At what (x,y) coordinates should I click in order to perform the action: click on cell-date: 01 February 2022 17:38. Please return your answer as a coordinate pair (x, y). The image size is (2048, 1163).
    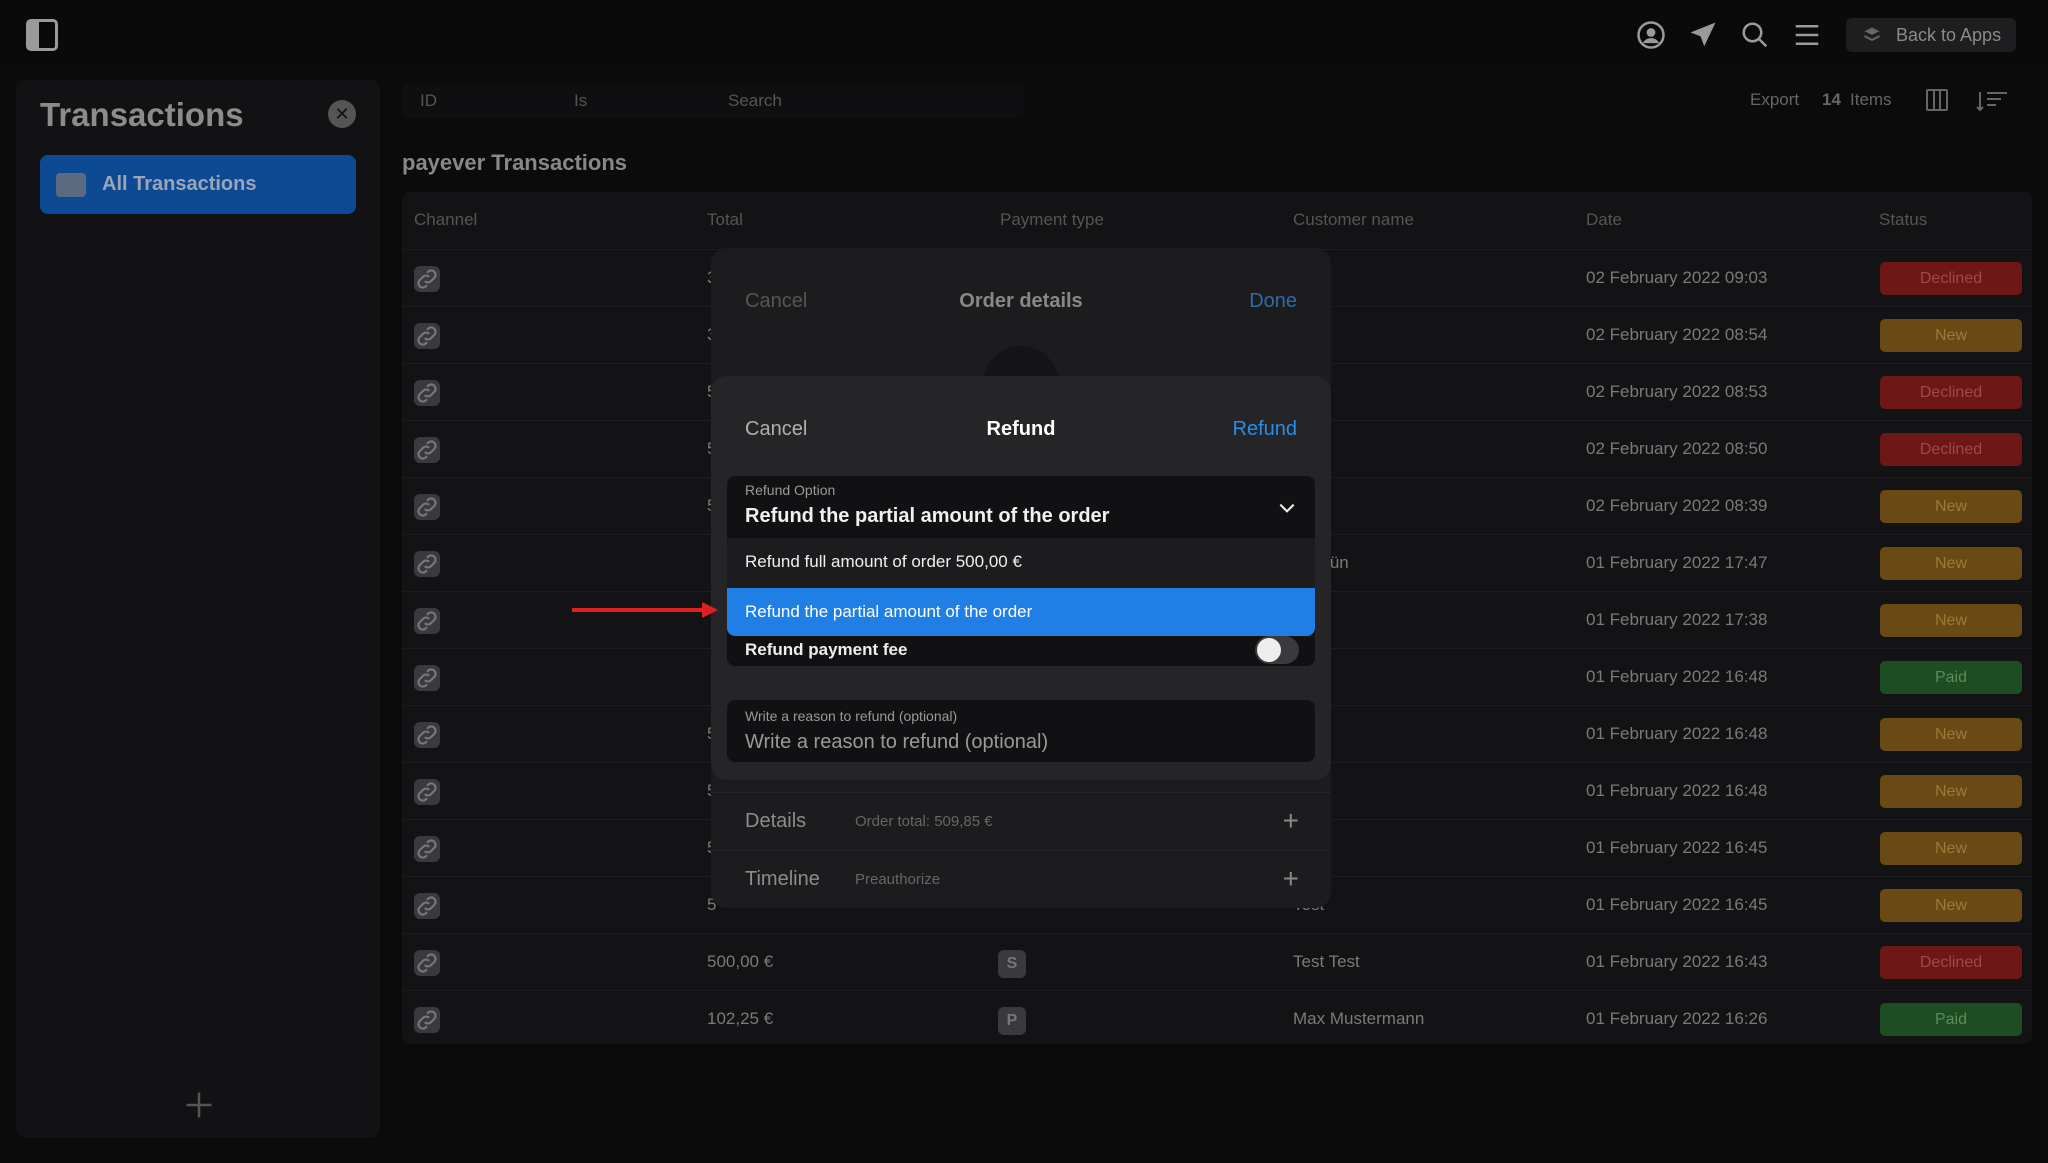
    Looking at the image, I should click on (1677, 619).